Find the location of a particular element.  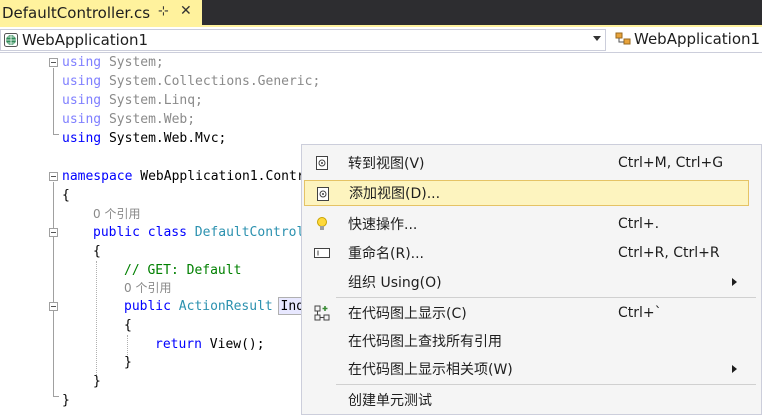

project-name: WebApplication1 is located at coordinates (85, 40).